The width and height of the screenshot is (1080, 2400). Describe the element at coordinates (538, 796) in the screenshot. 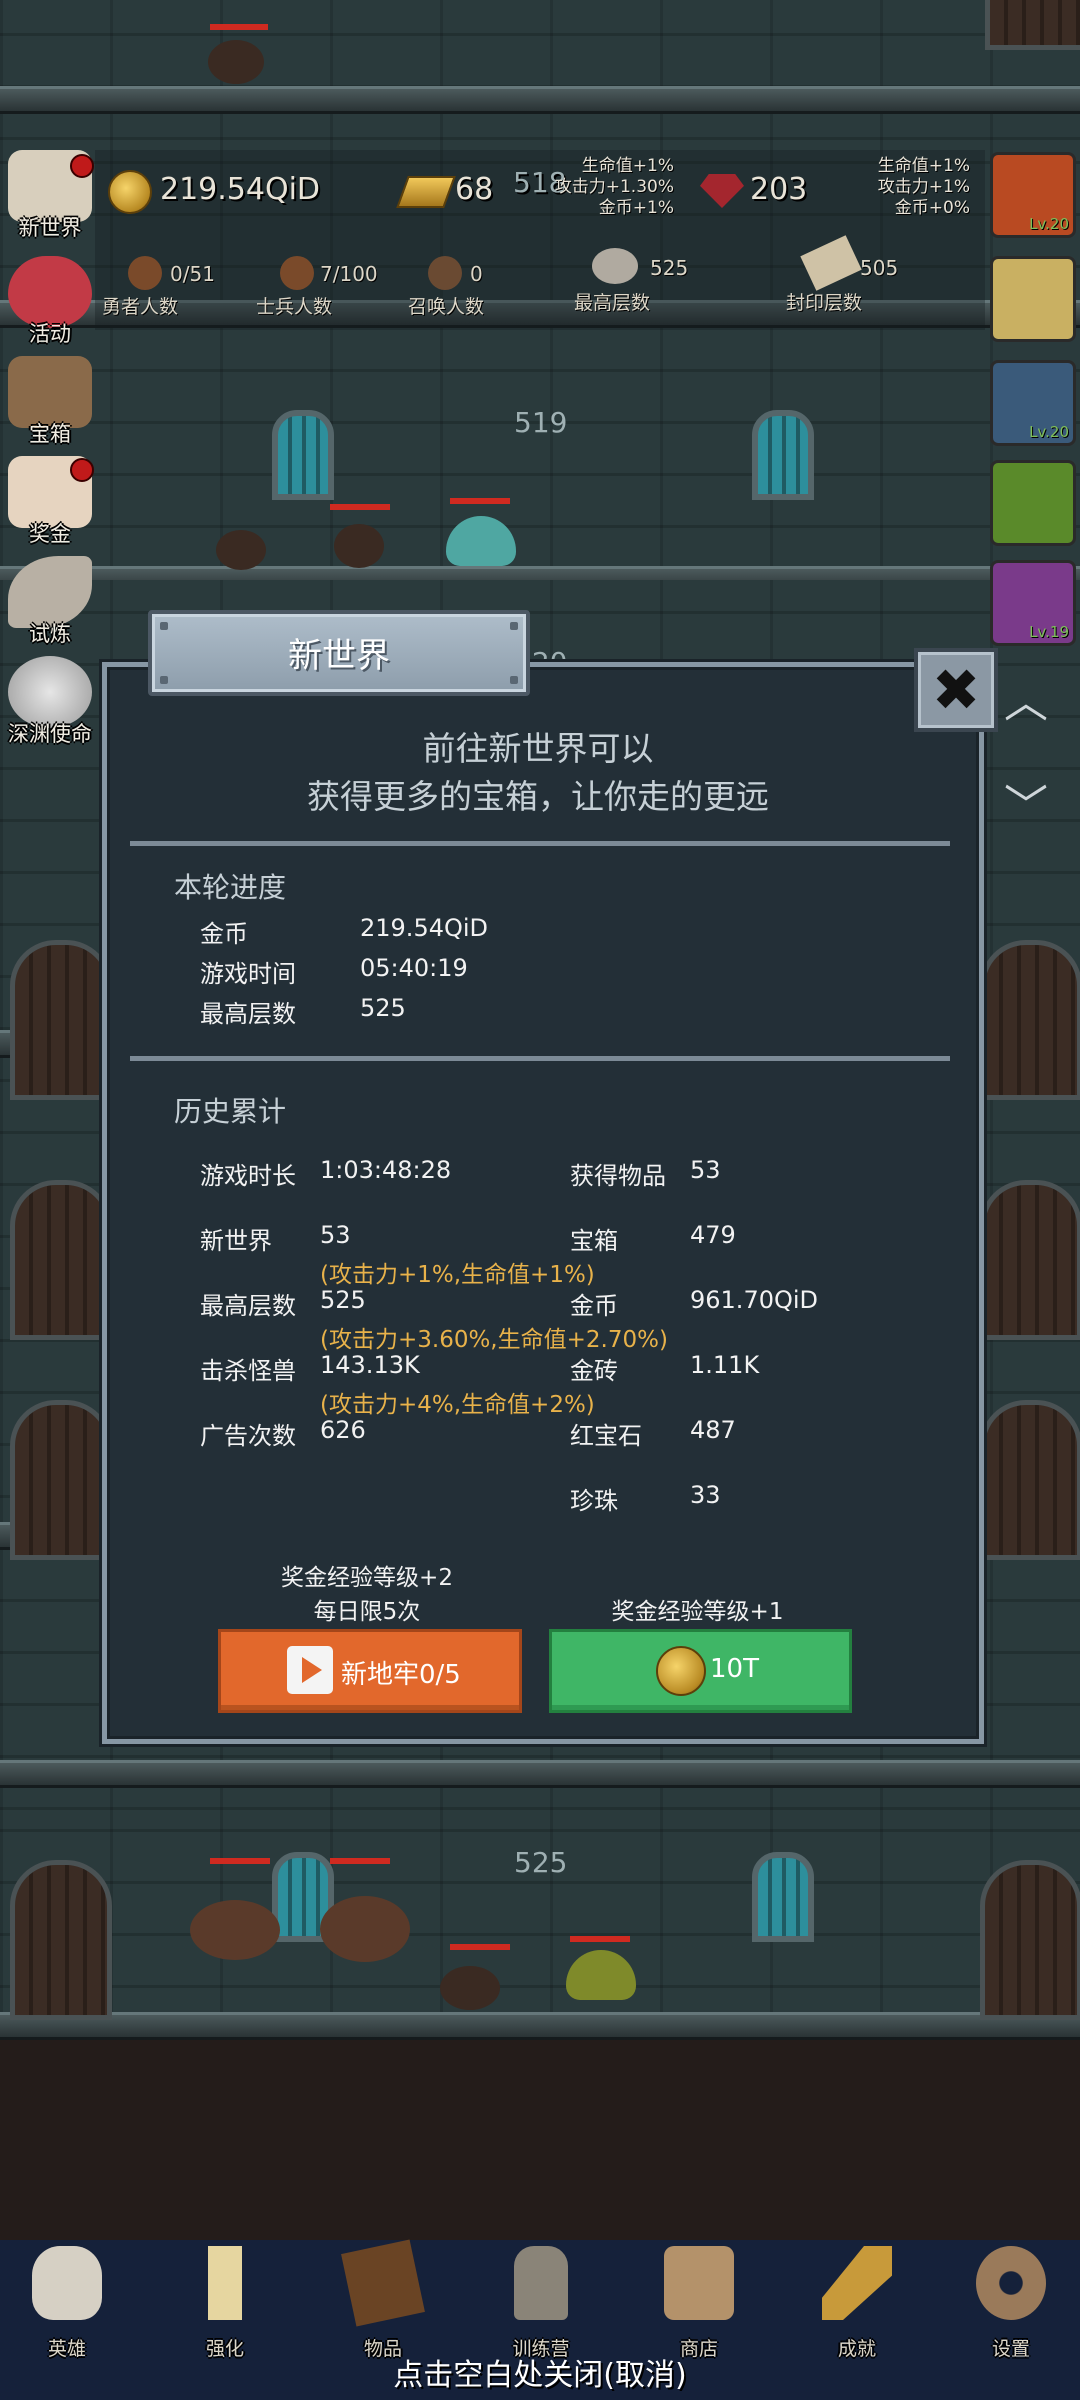

I see `dialog-intro-line2: 获得更多的宝箱，让你走的更远` at that location.